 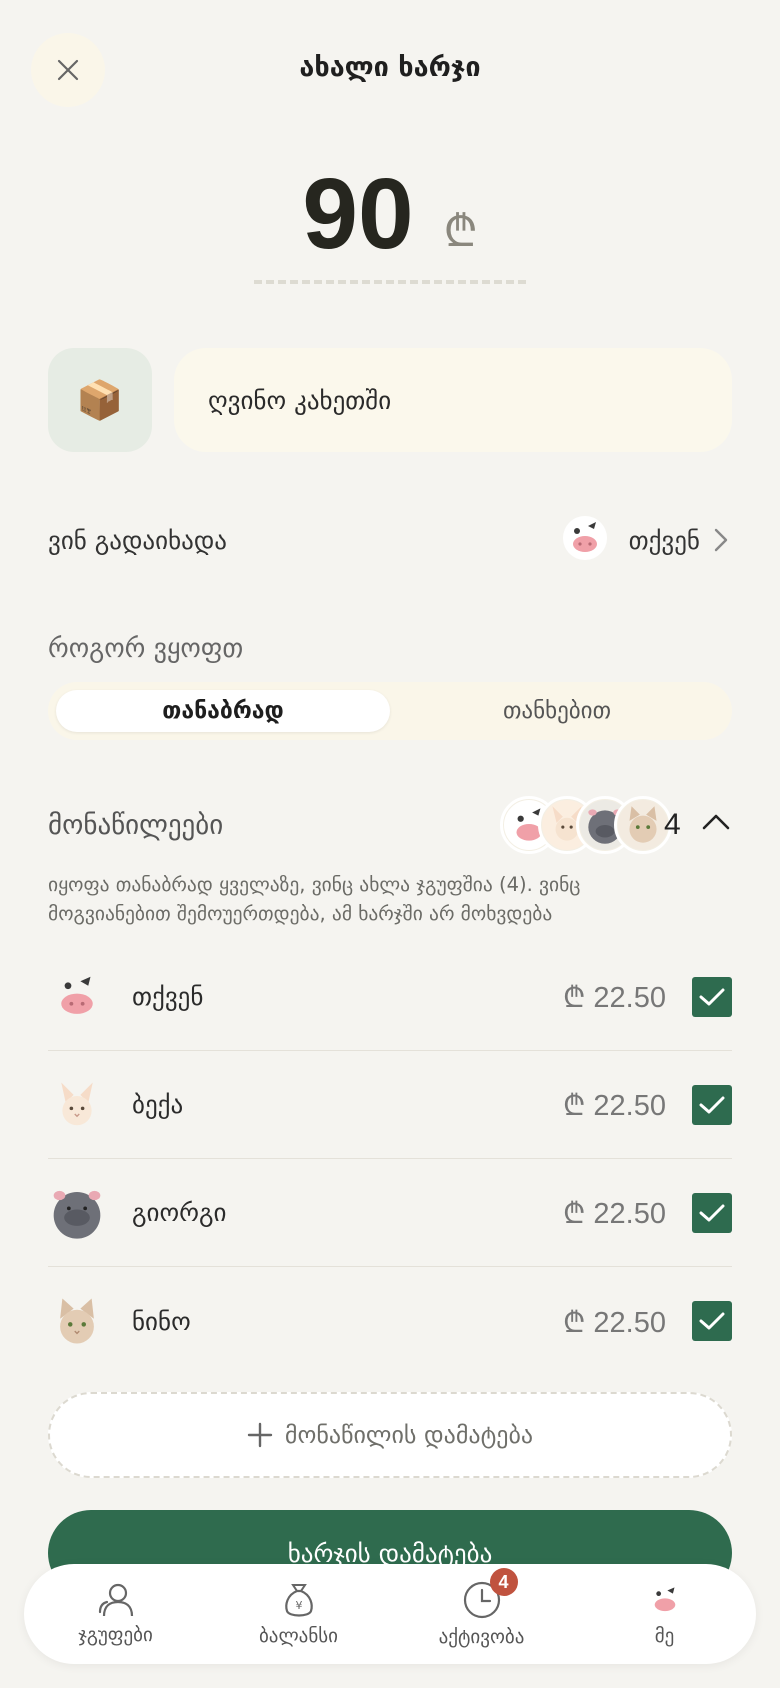 I want to click on participants-label: მონაწილეები, so click(x=136, y=825).